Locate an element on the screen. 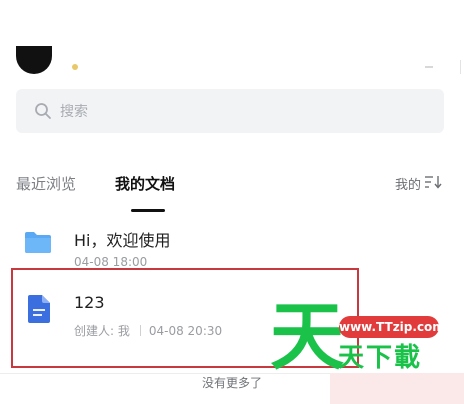 The image size is (464, 404). more-icon is located at coordinates (429, 67).